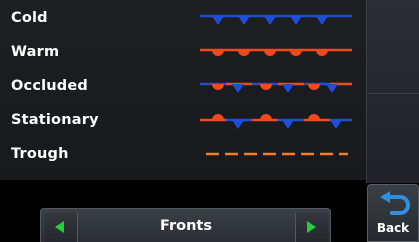  I want to click on stationary-front-symbol, so click(276, 121).